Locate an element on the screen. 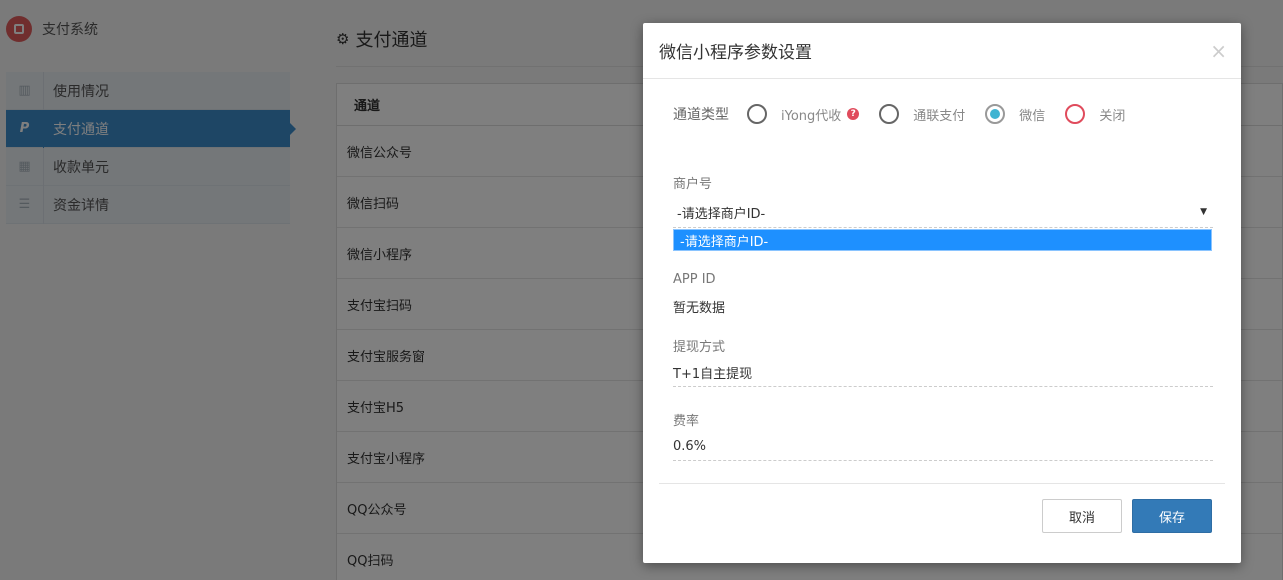  modal-header: 微信小程序参数设置 is located at coordinates (942, 51).